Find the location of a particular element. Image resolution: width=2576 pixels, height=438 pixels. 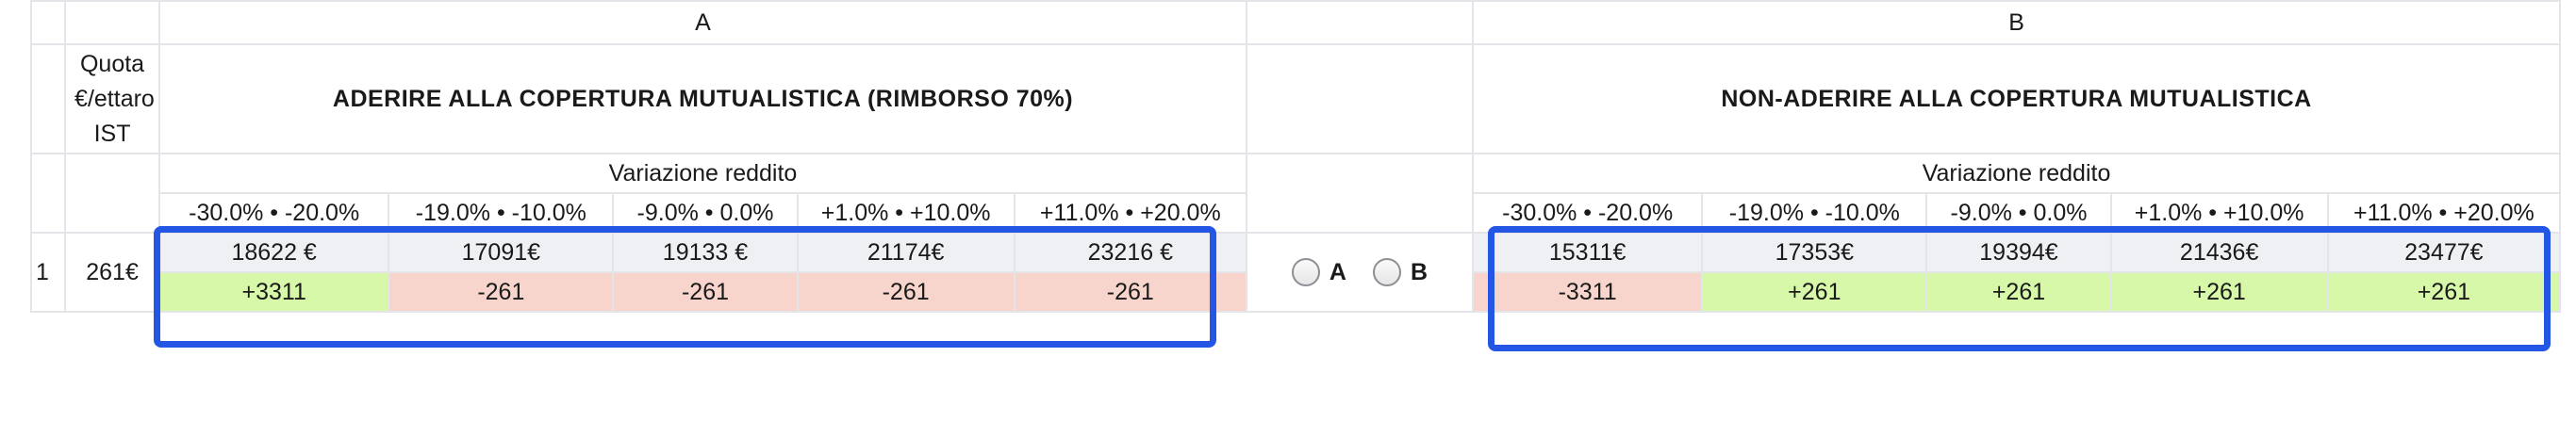

row-quota: 261€ is located at coordinates (112, 272).